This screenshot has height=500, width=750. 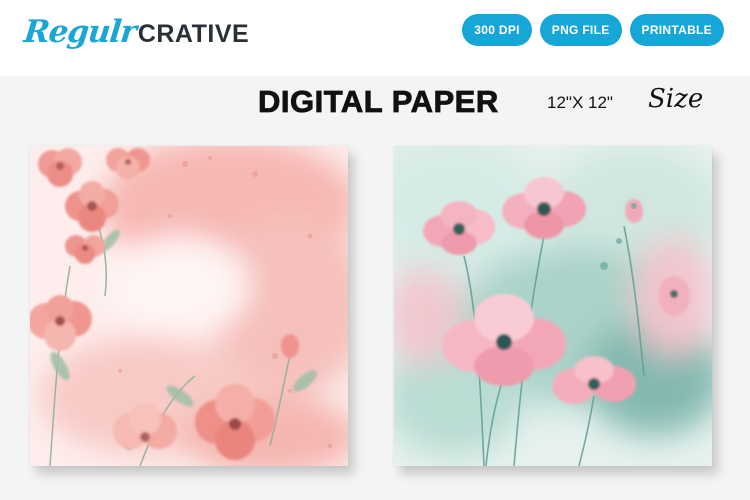 I want to click on feature-badges: 300 DPI PNG FILE PRINTABLE, so click(x=593, y=30).